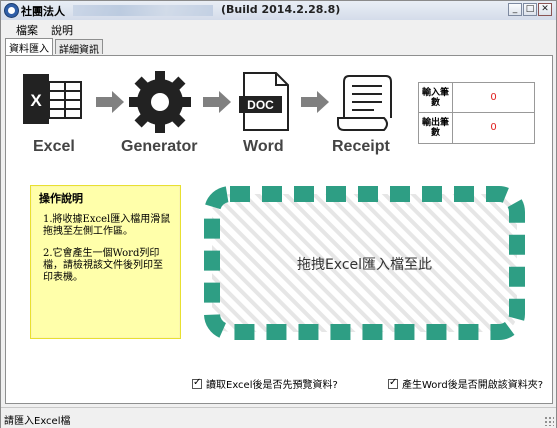 The image size is (557, 428). What do you see at coordinates (36, 100) in the screenshot?
I see `svg-text: X` at bounding box center [36, 100].